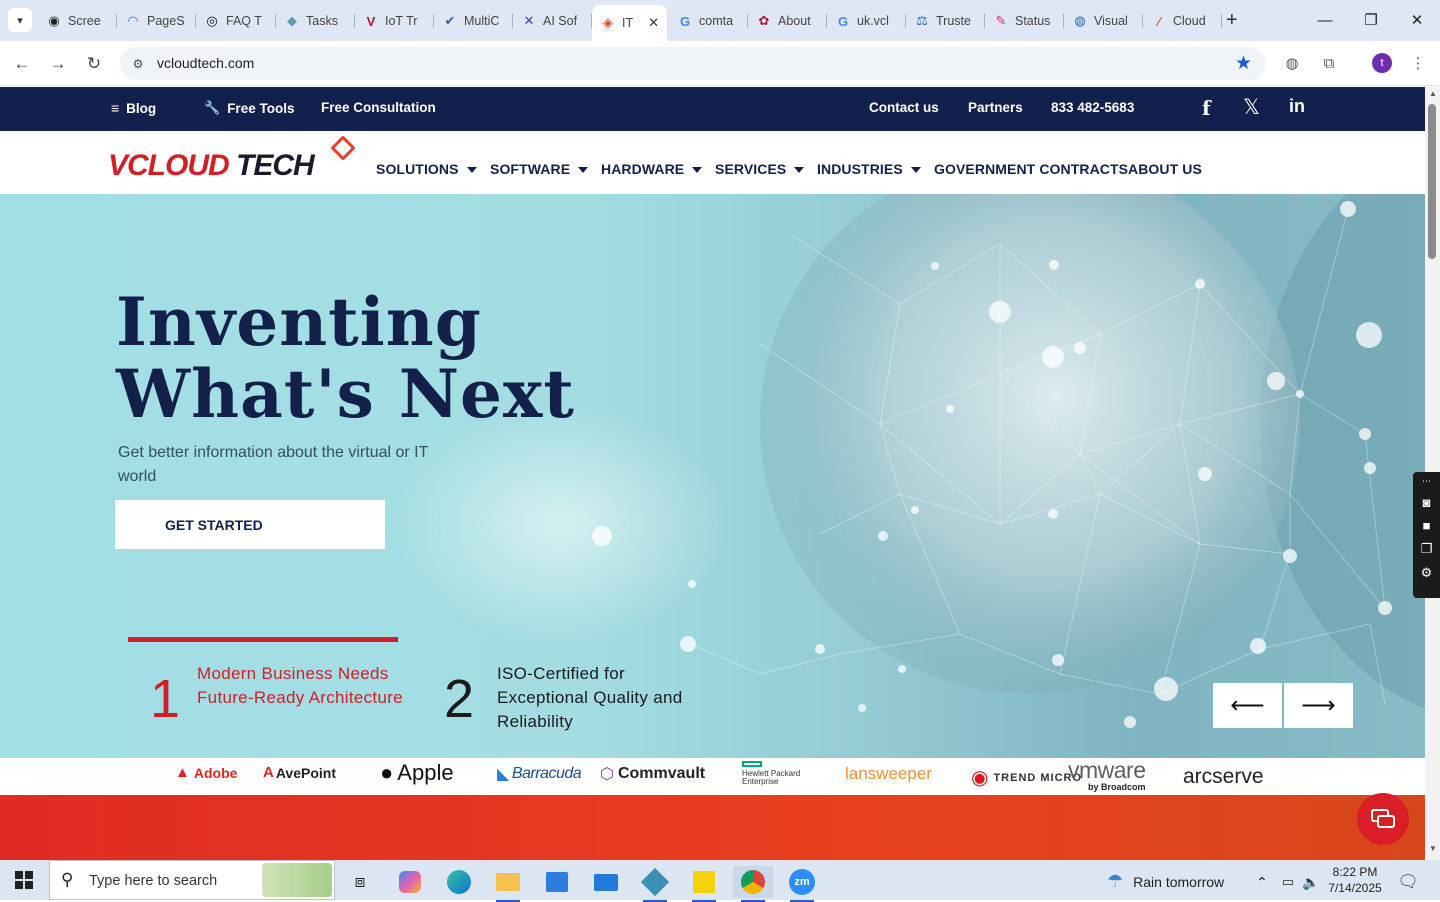 This screenshot has height=902, width=1440. Describe the element at coordinates (1232, 20) in the screenshot. I see `new-tab-button: +` at that location.